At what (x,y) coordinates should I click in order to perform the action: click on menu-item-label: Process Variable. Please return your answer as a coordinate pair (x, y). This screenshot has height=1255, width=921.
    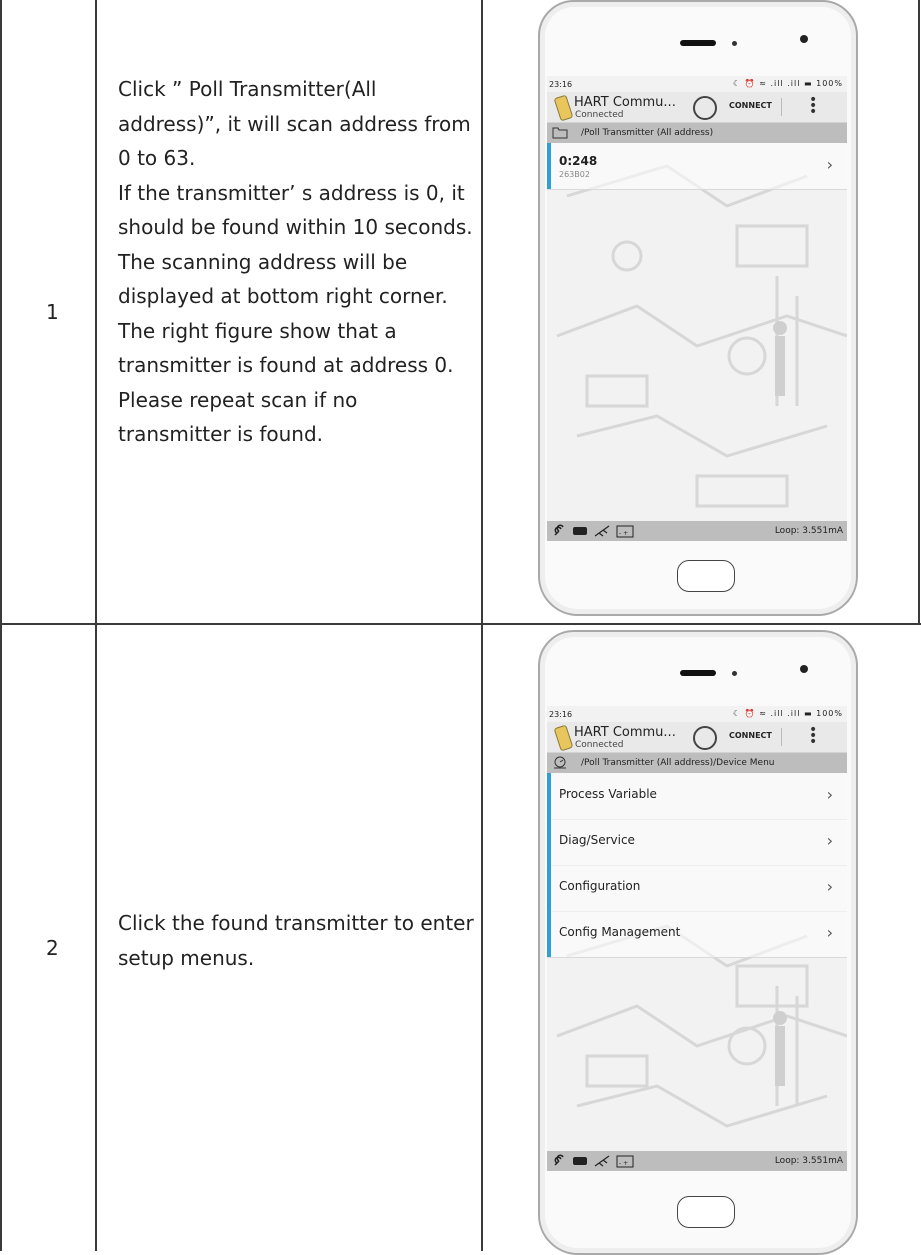
    Looking at the image, I should click on (608, 794).